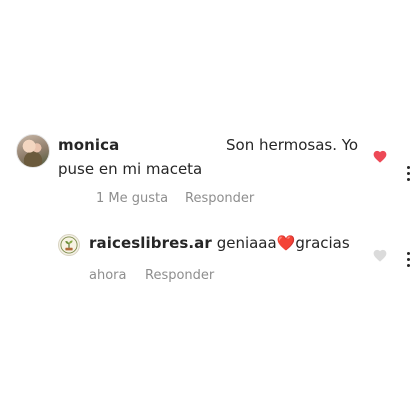  What do you see at coordinates (108, 275) in the screenshot?
I see `timestamp: ahora` at bounding box center [108, 275].